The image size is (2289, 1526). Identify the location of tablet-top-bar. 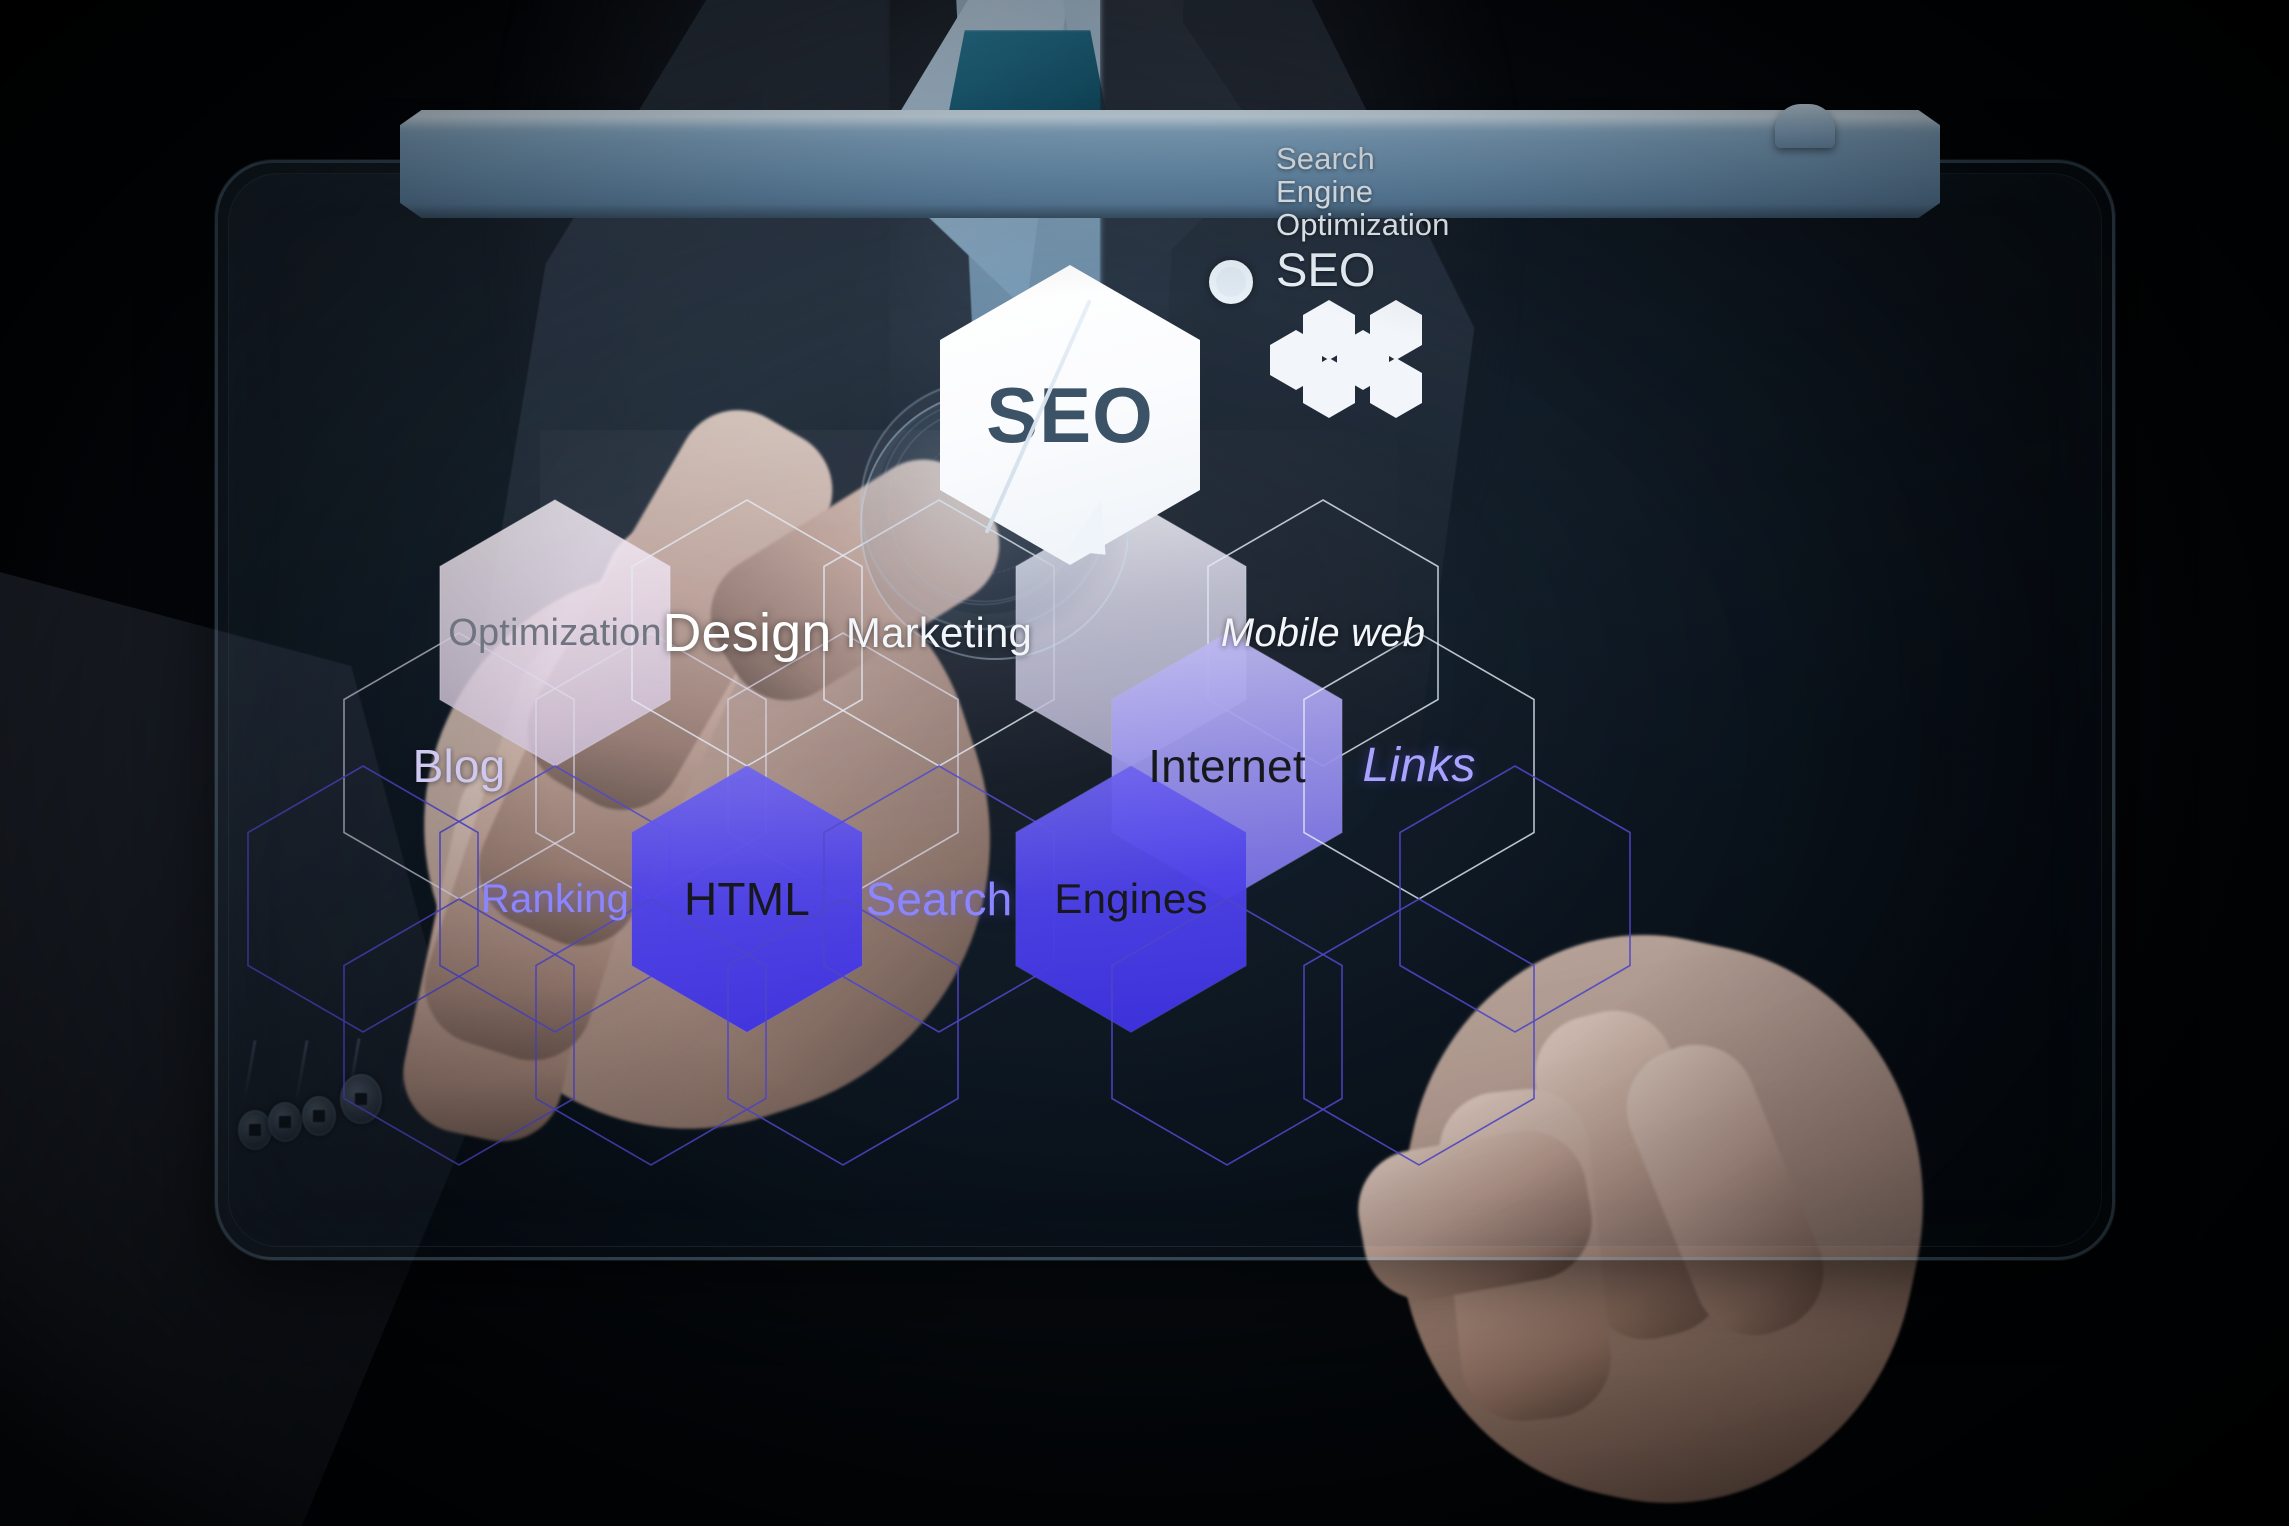
(1170, 164).